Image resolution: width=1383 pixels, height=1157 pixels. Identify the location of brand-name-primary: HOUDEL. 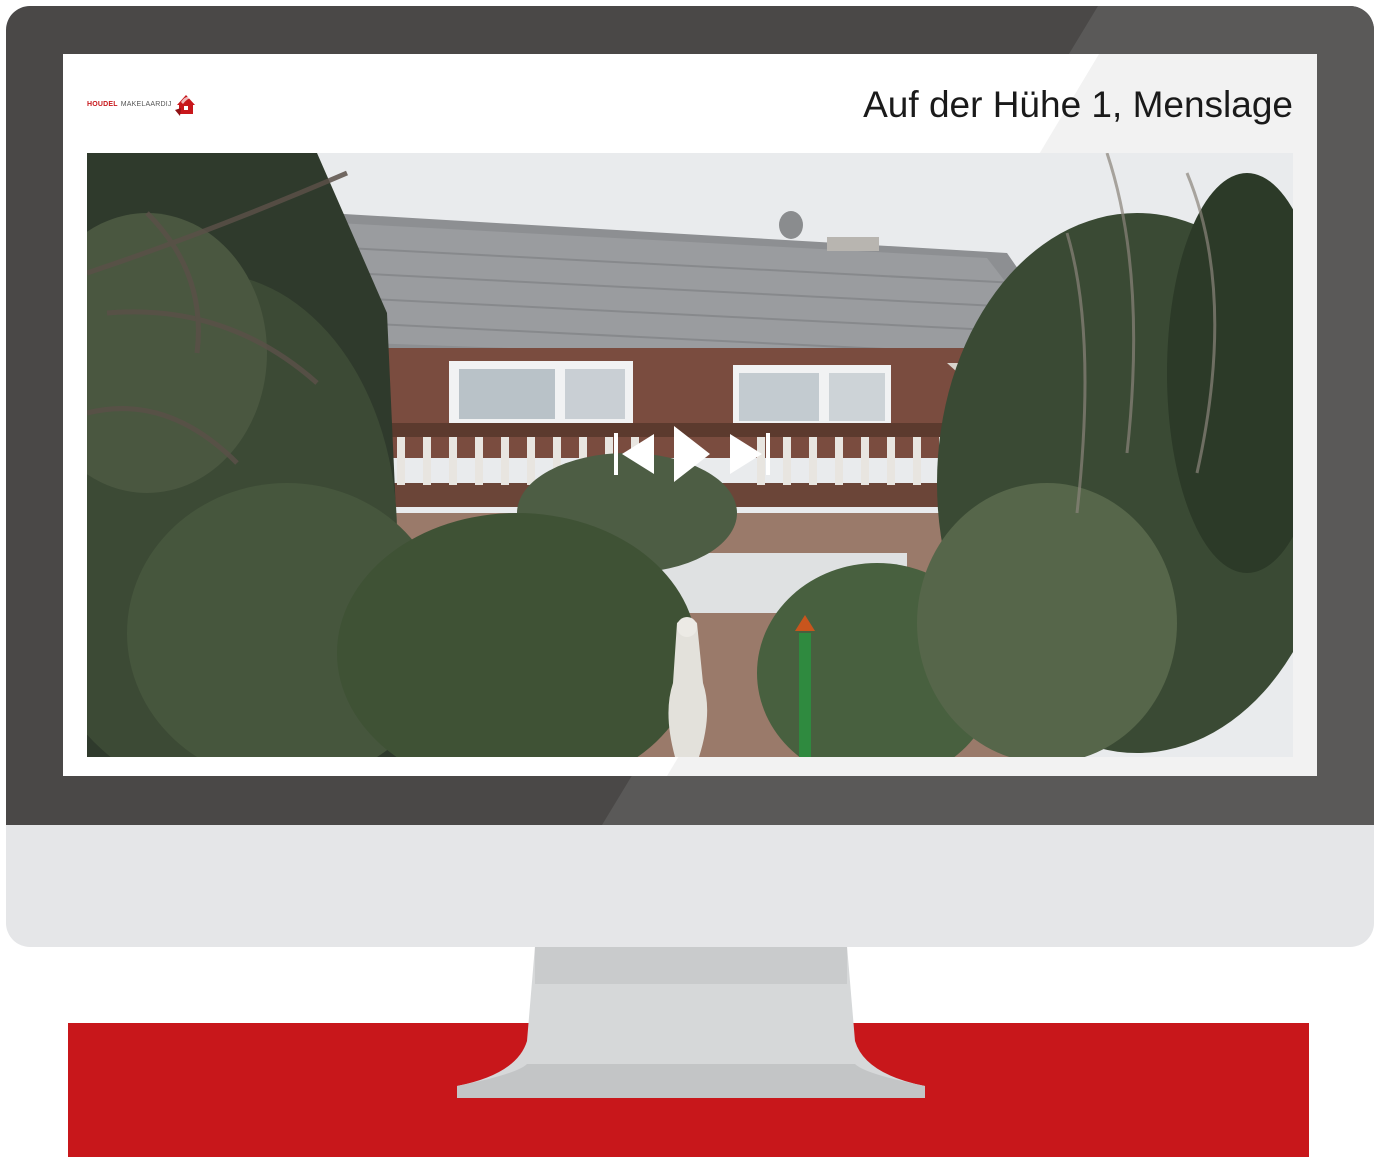
(102, 104).